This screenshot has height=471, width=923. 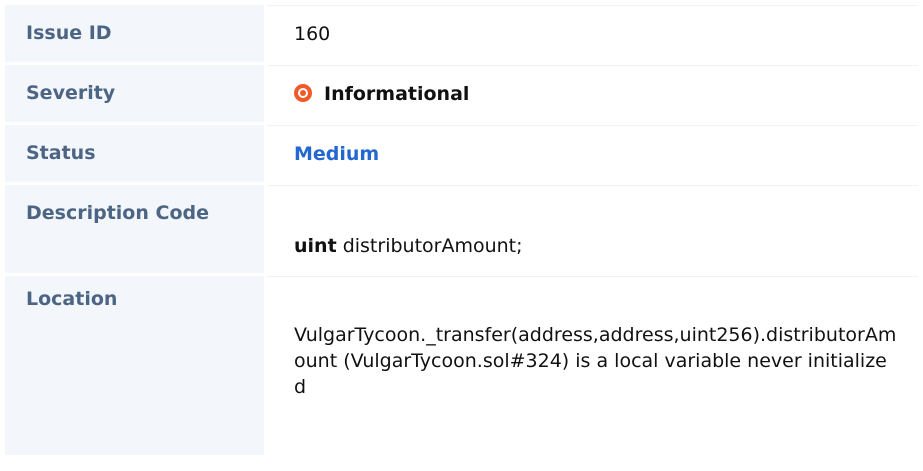 I want to click on code-keyword: uint, so click(x=315, y=246).